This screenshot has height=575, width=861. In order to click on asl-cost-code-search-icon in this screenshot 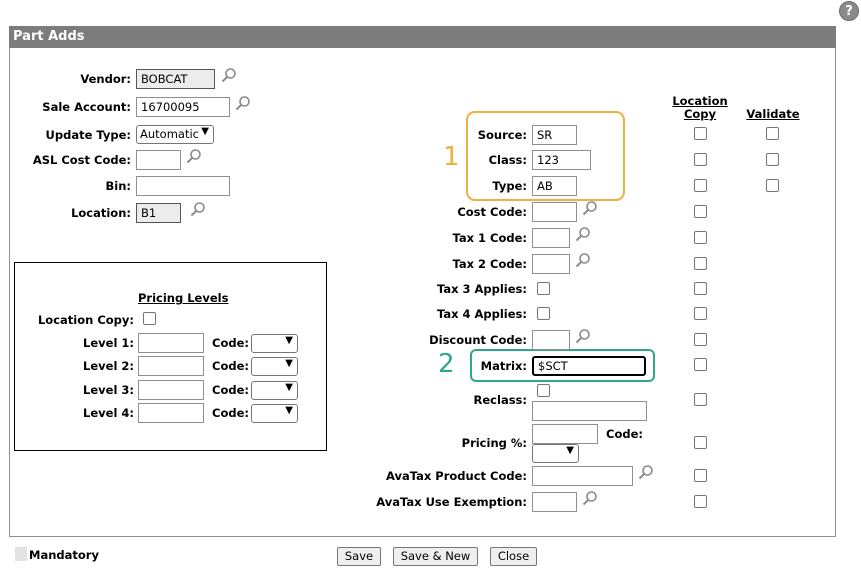, I will do `click(194, 156)`.